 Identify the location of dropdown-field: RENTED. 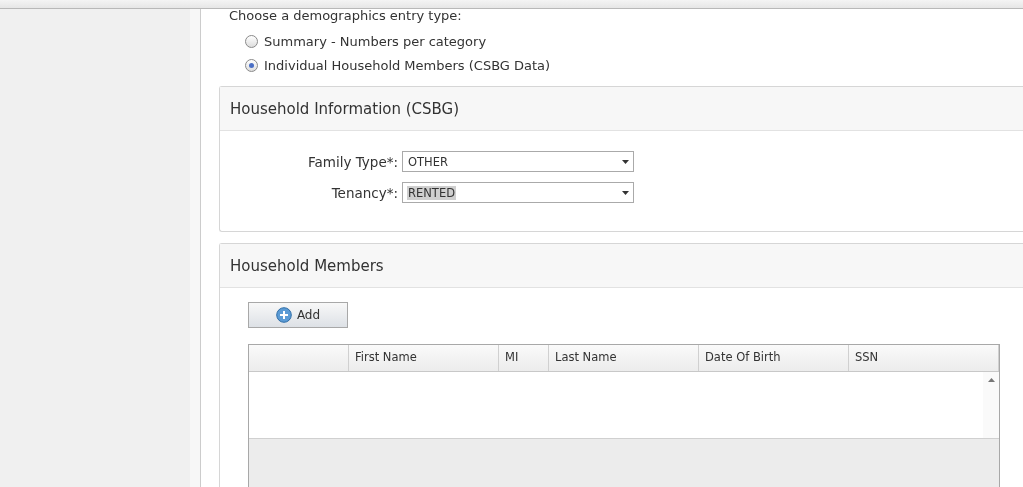
(518, 192).